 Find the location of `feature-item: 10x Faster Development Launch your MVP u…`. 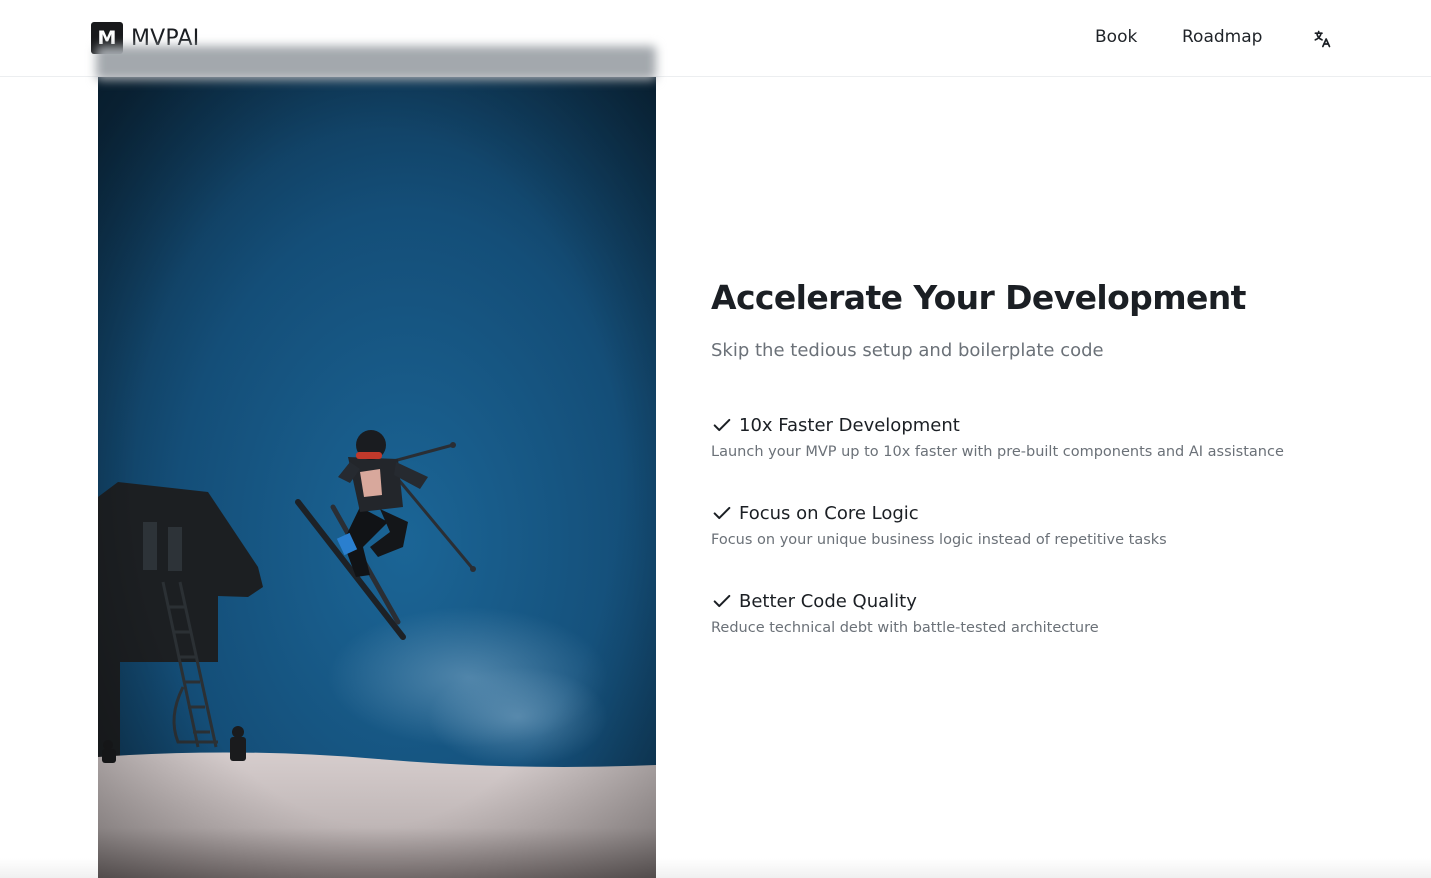

feature-item: 10x Faster Development Launch your MVP u… is located at coordinates (1061, 437).